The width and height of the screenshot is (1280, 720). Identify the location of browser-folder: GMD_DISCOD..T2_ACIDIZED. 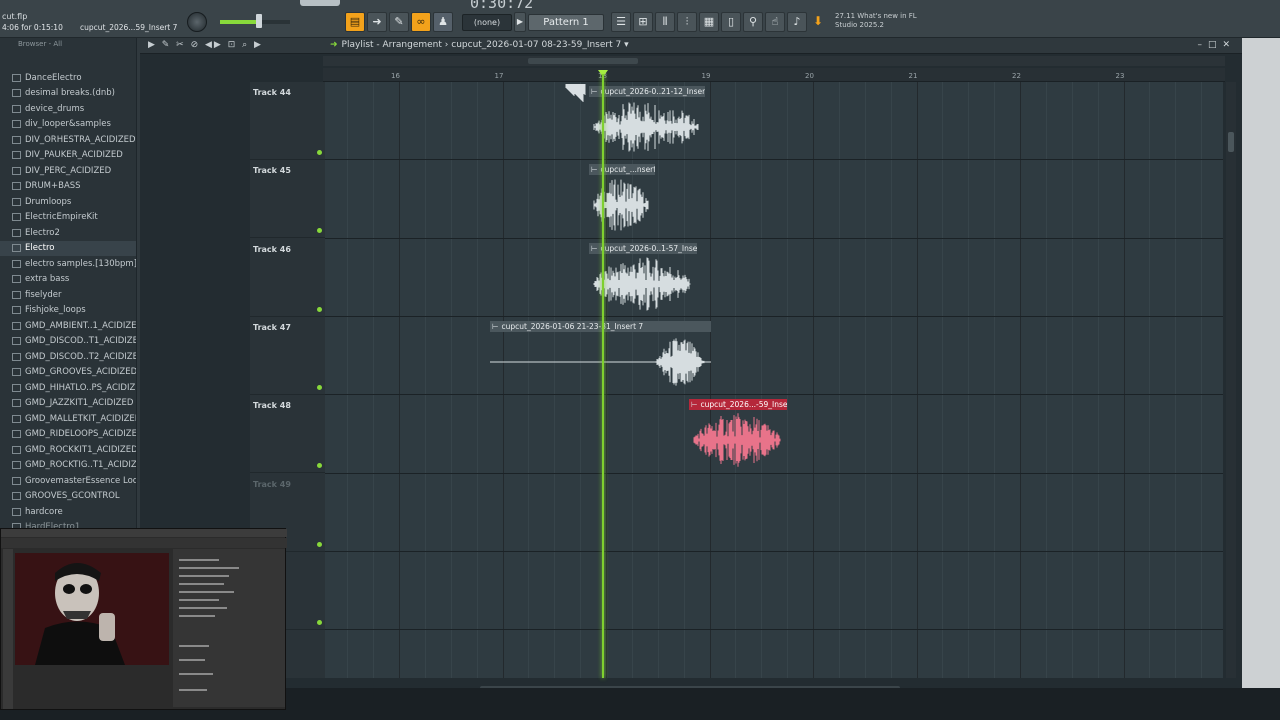
(68, 357).